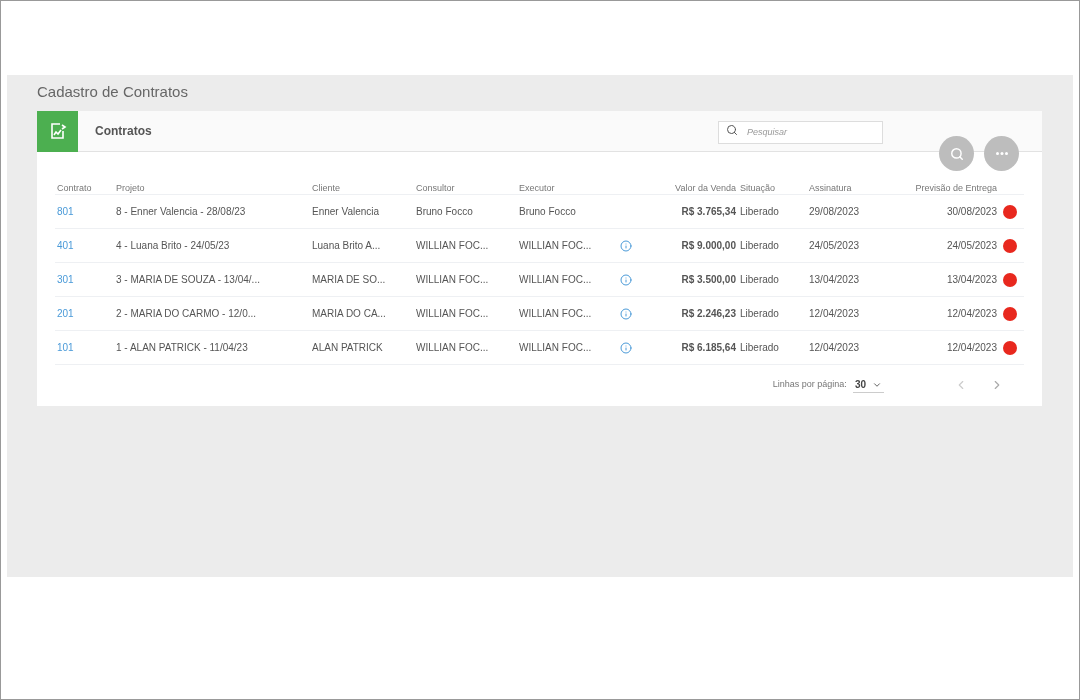 The image size is (1080, 700). What do you see at coordinates (181, 211) in the screenshot?
I see `table-cell: 8 - Enner Valencia - 28/08/23` at bounding box center [181, 211].